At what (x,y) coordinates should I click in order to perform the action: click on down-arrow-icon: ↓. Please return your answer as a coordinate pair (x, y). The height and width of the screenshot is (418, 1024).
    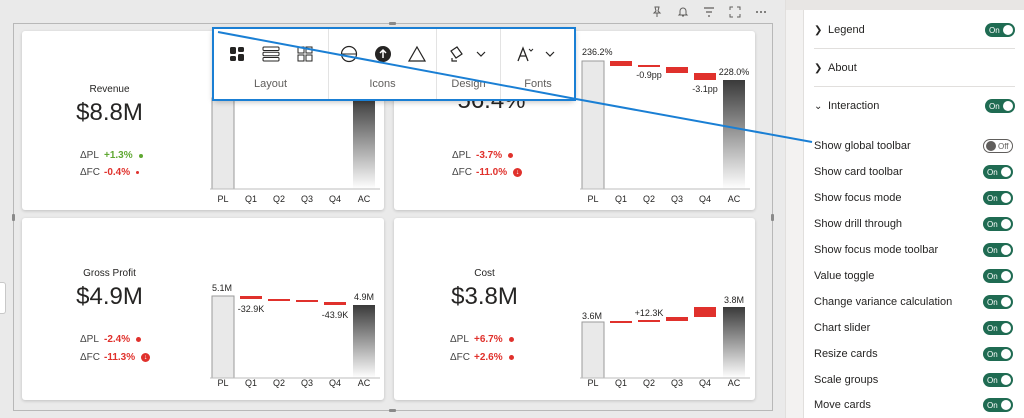
    Looking at the image, I should click on (146, 357).